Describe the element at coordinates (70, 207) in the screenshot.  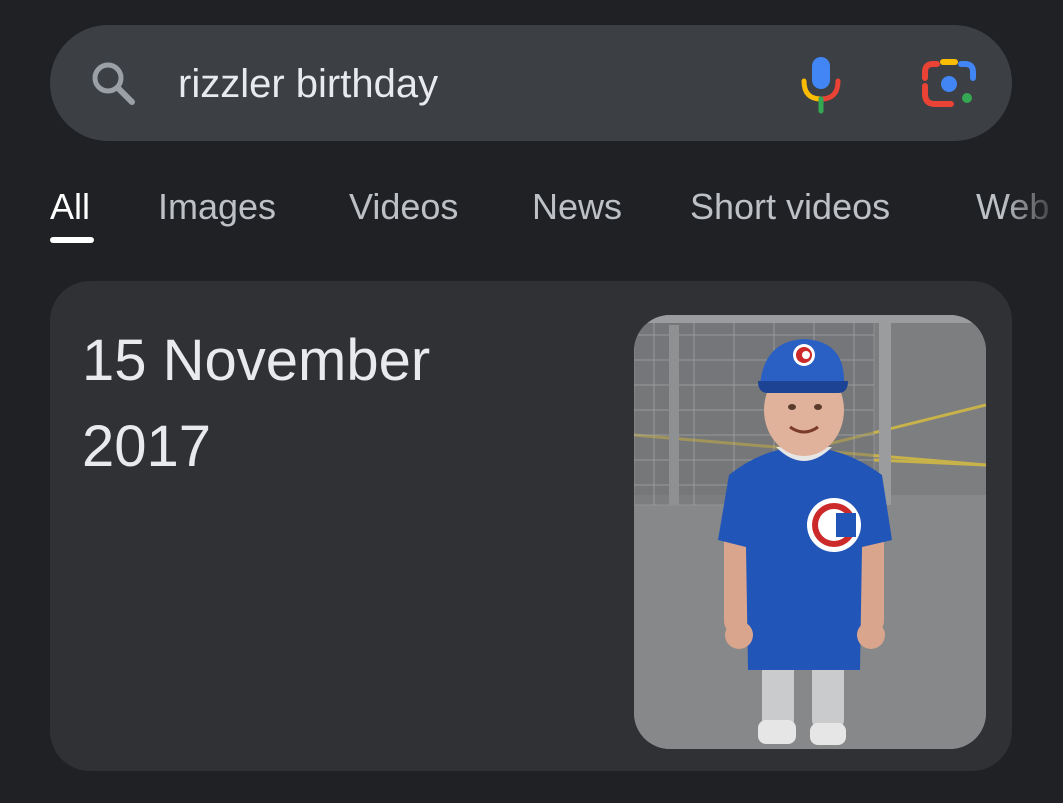
I see `tab-all: All` at that location.